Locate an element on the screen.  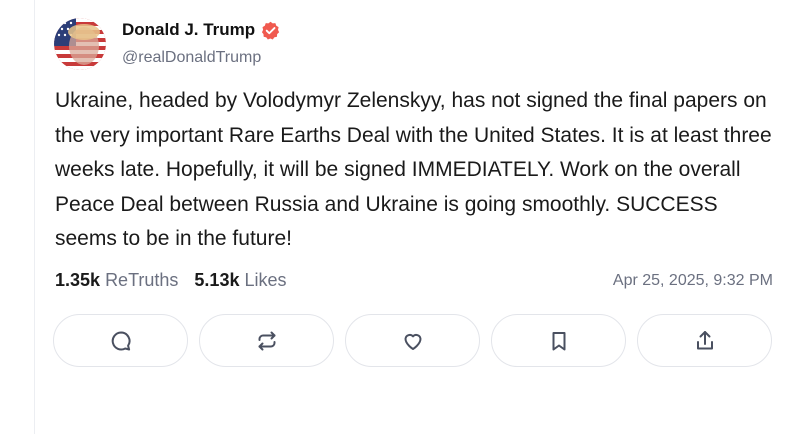
like-button is located at coordinates (412, 340).